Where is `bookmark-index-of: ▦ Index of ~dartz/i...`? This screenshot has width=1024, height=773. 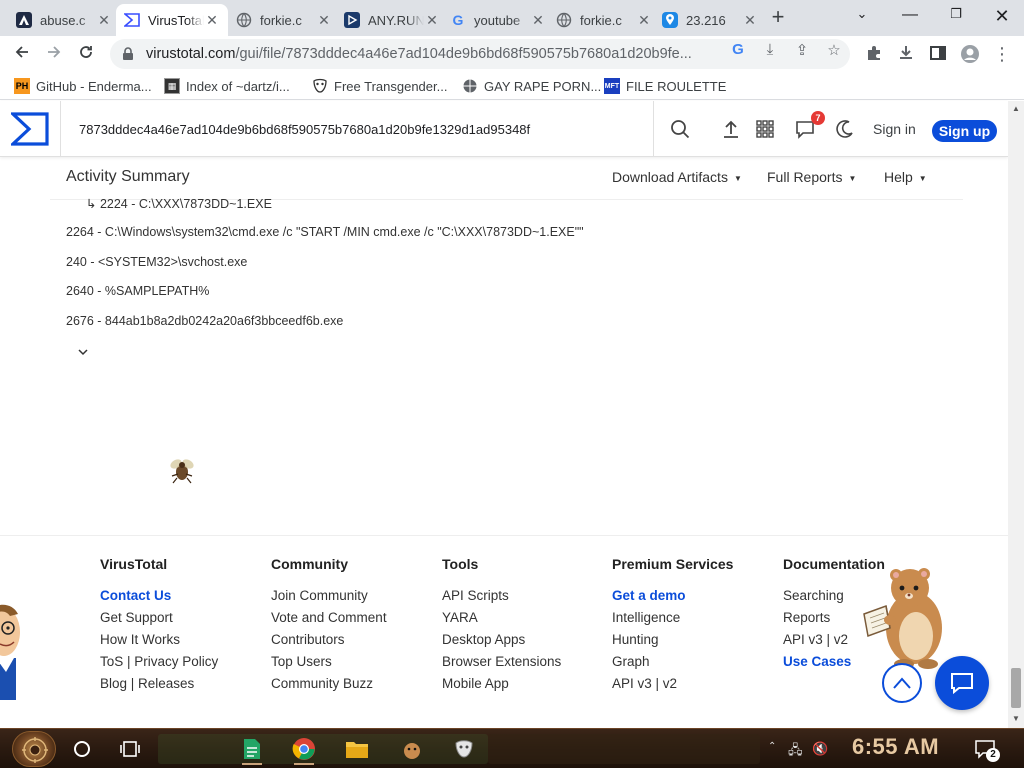 bookmark-index-of: ▦ Index of ~dartz/i... is located at coordinates (227, 86).